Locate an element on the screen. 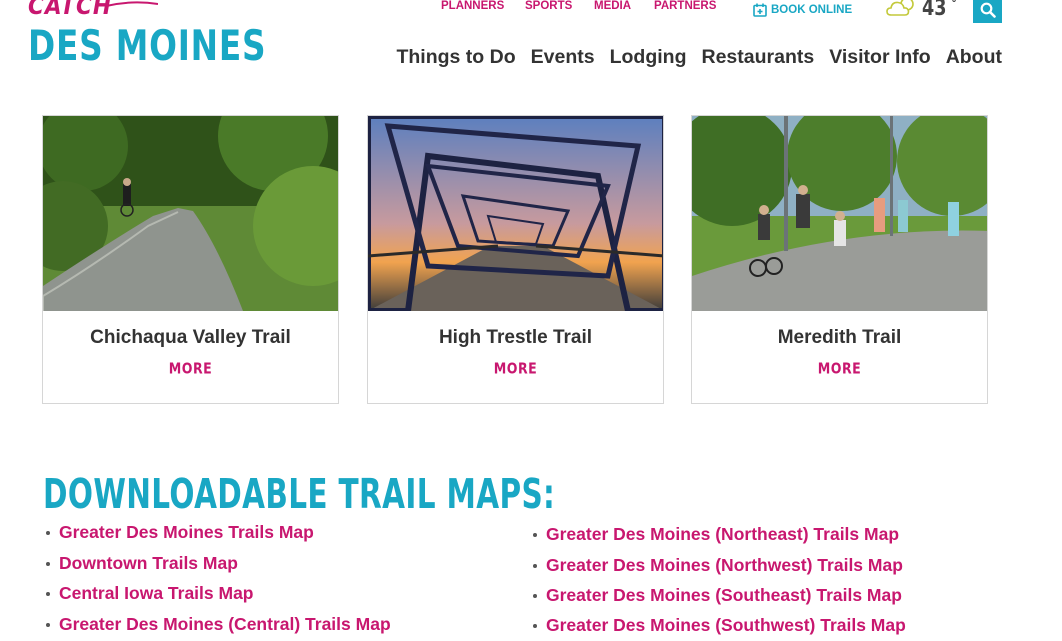 The image size is (1062, 641). nav-things-to-do: Things to Do is located at coordinates (455, 57).